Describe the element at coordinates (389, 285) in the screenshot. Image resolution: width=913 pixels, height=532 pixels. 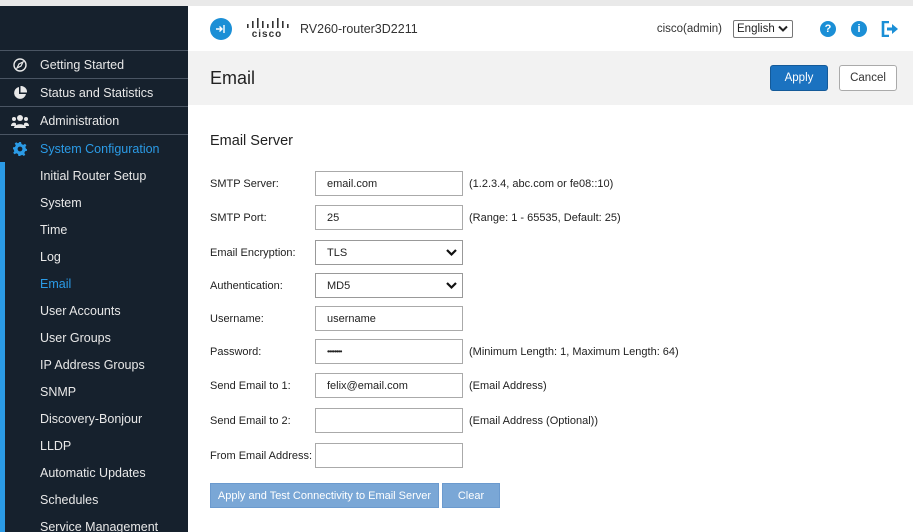
I see `authentication-select: MD5` at that location.